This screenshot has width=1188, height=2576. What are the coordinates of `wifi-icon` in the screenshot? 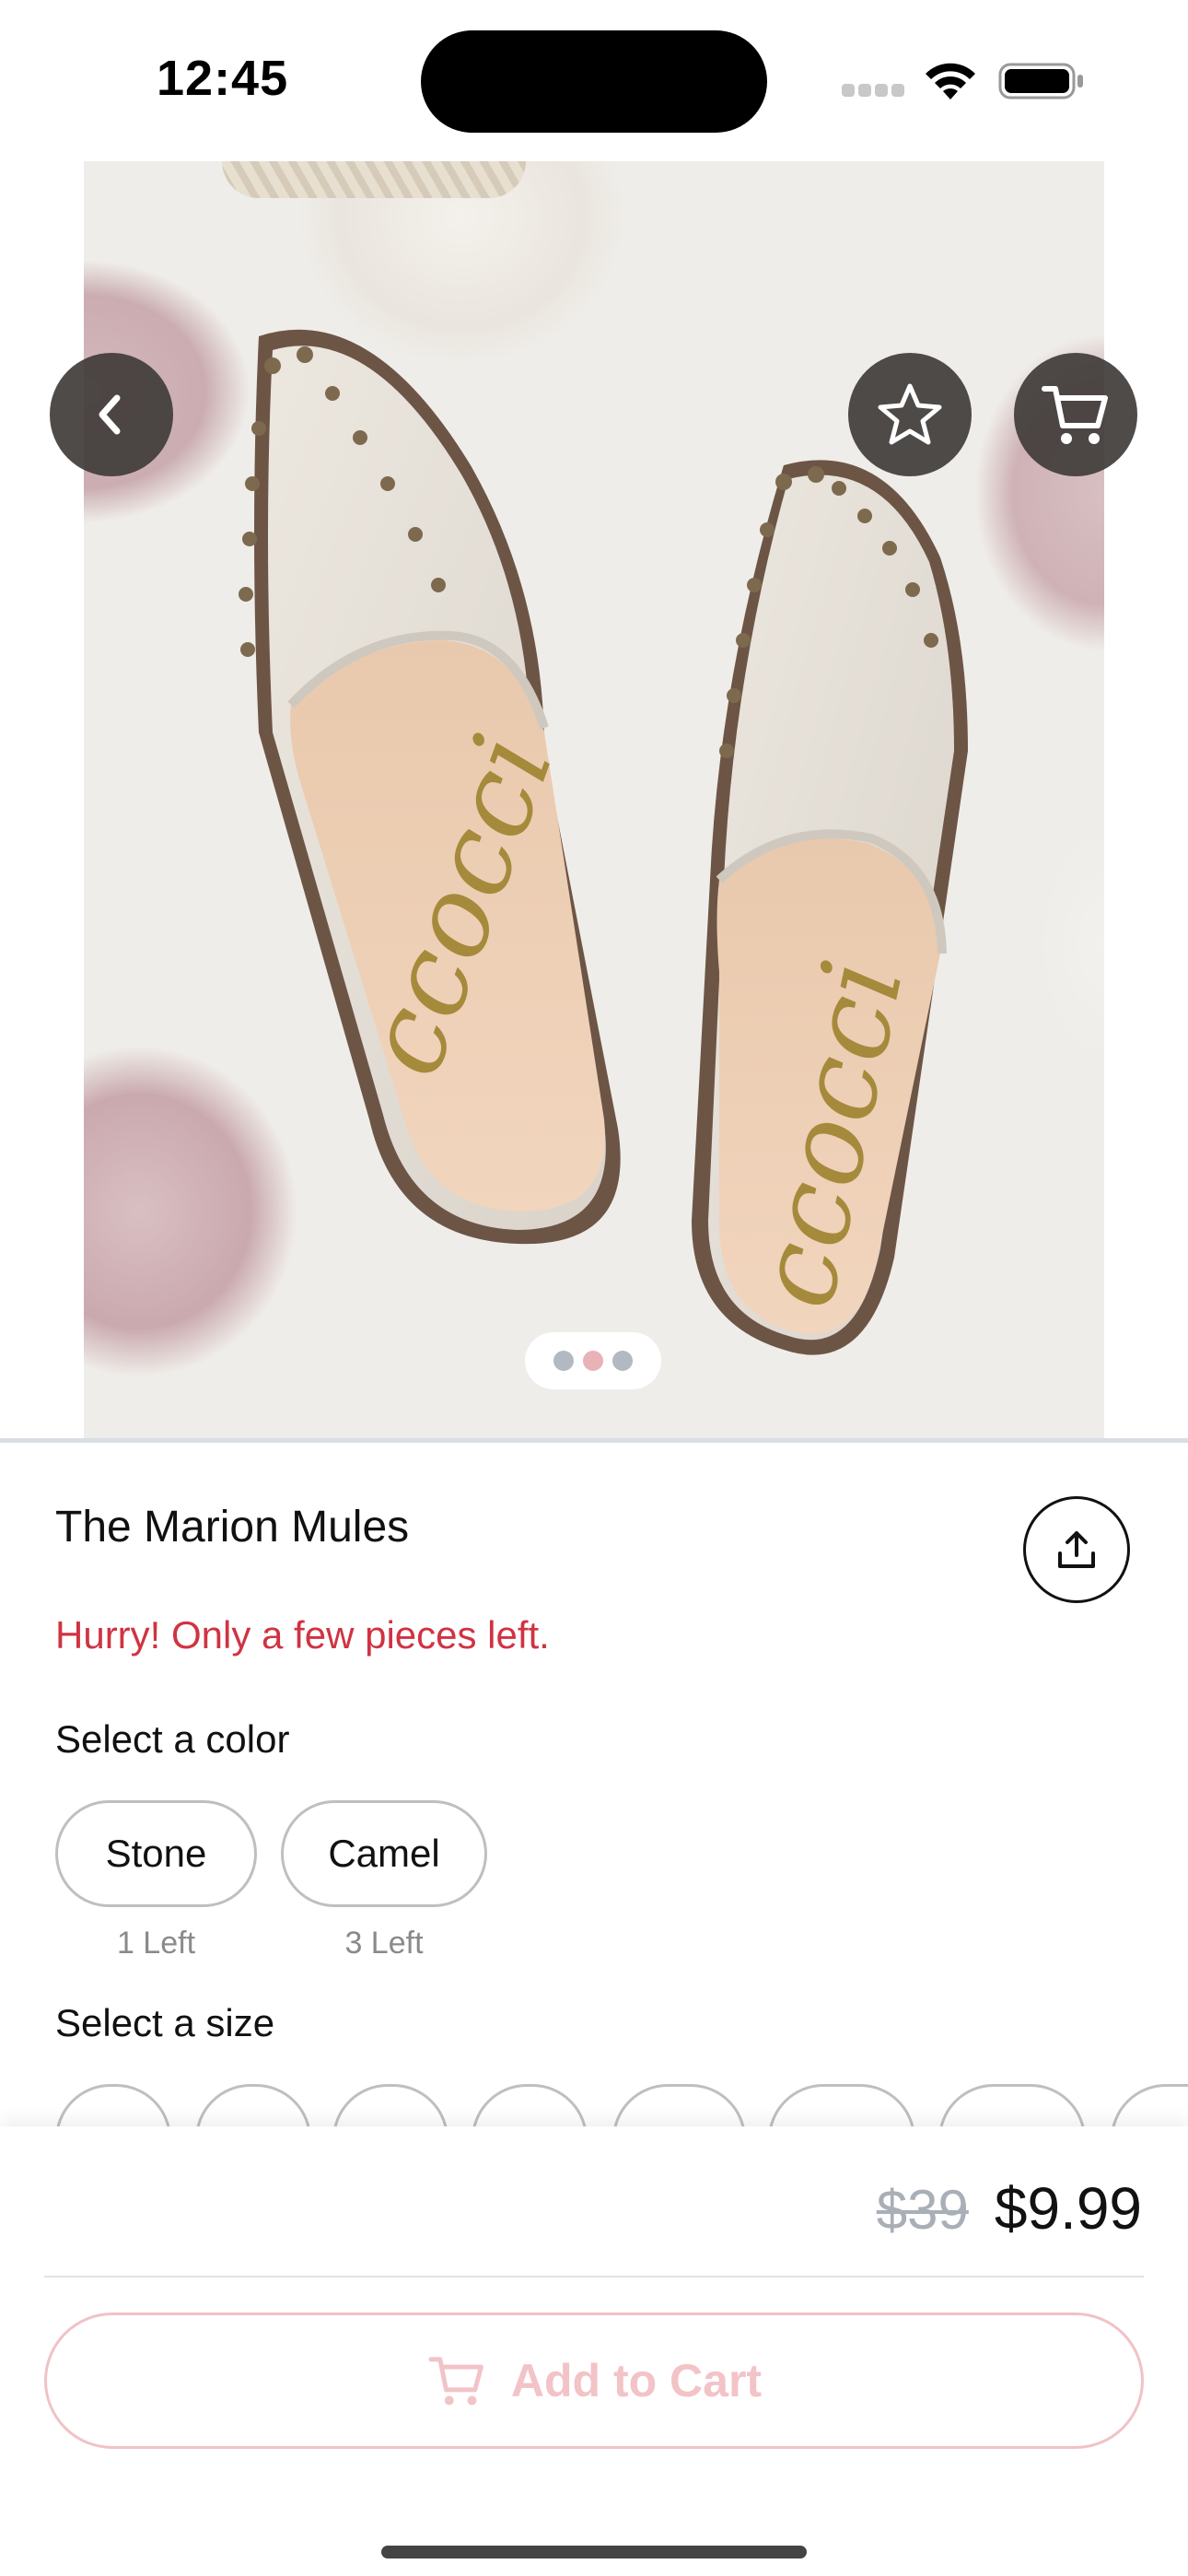 It's located at (951, 81).